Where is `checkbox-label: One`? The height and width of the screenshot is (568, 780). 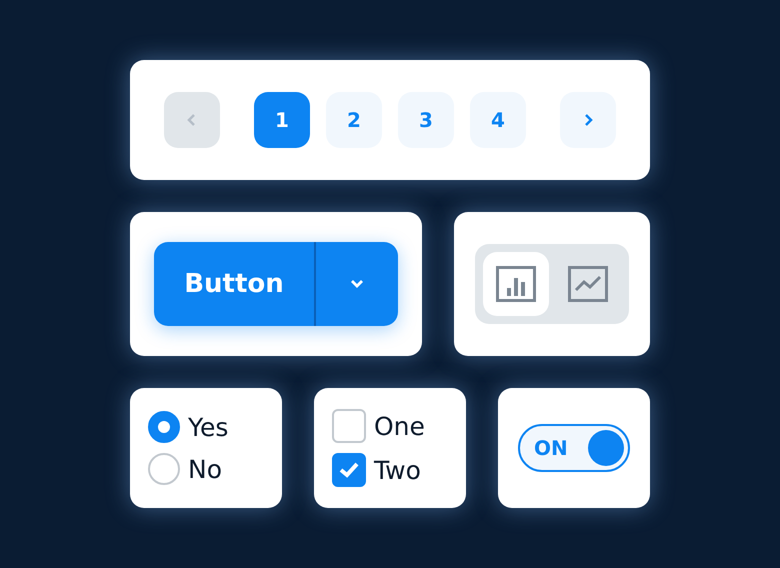 checkbox-label: One is located at coordinates (399, 426).